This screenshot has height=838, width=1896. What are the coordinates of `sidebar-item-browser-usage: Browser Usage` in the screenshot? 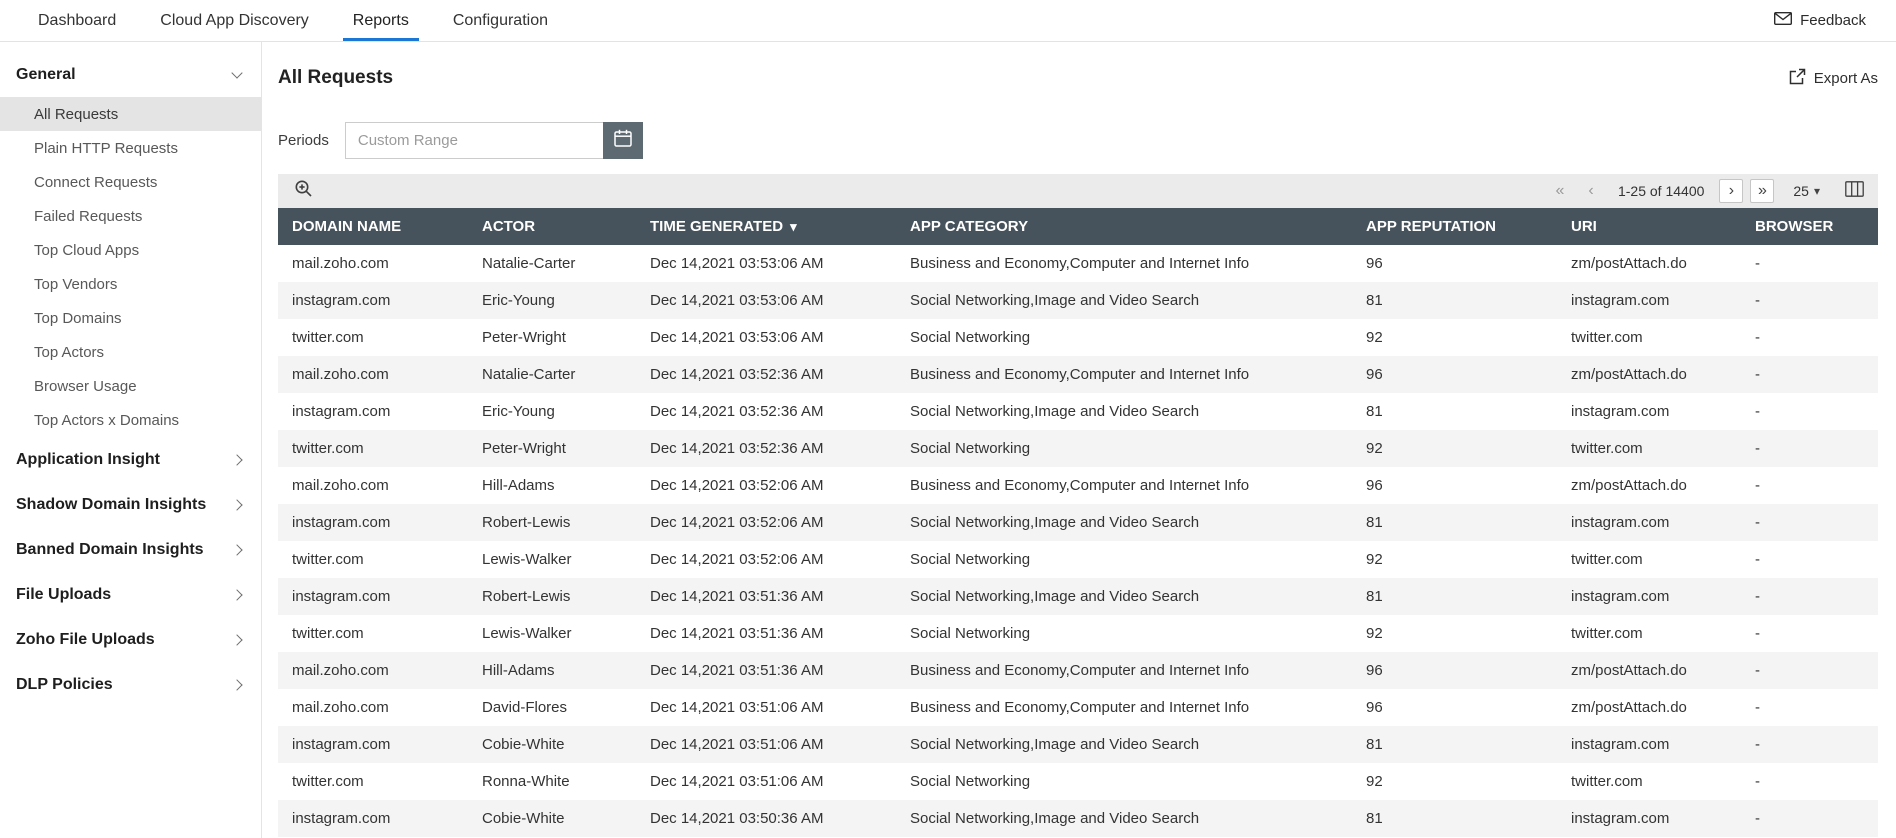 It's located at (130, 386).